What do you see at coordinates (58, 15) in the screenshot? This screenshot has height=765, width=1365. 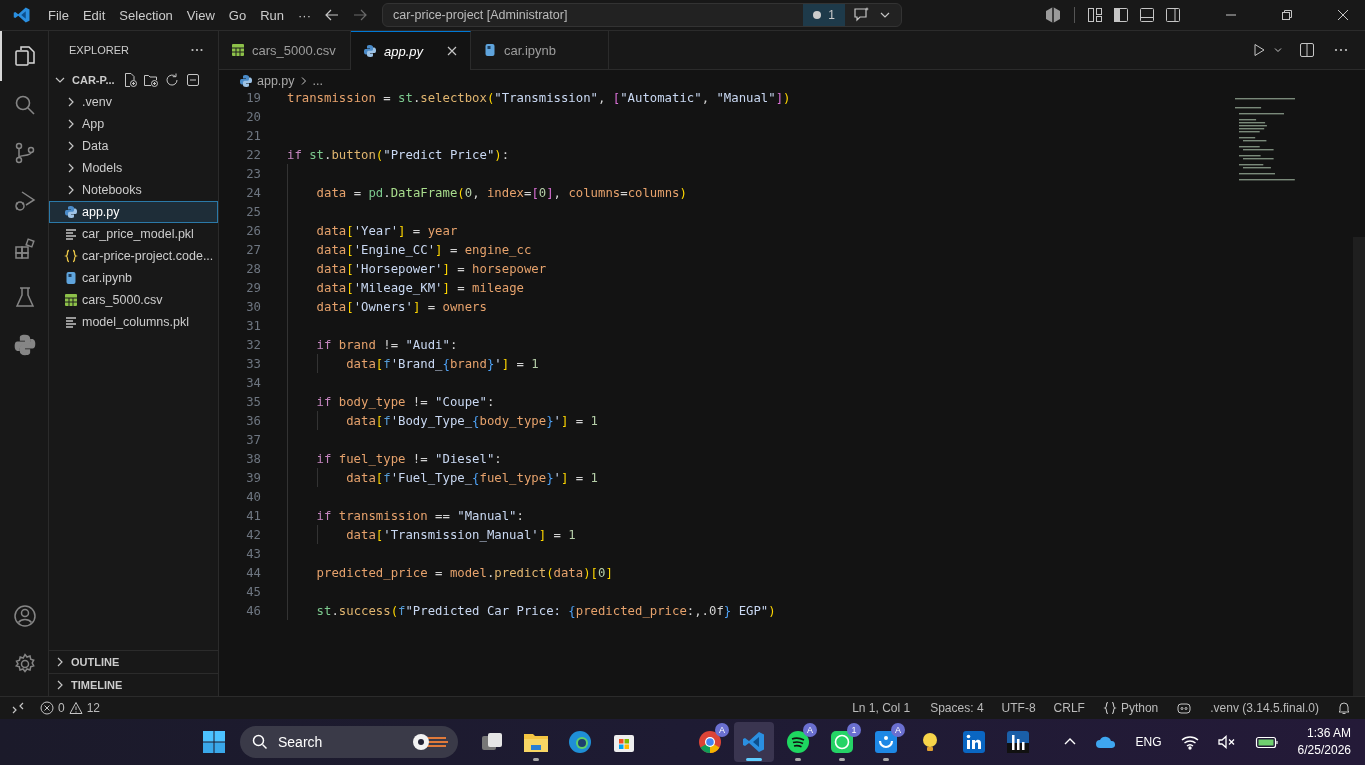 I see `menu-item: File` at bounding box center [58, 15].